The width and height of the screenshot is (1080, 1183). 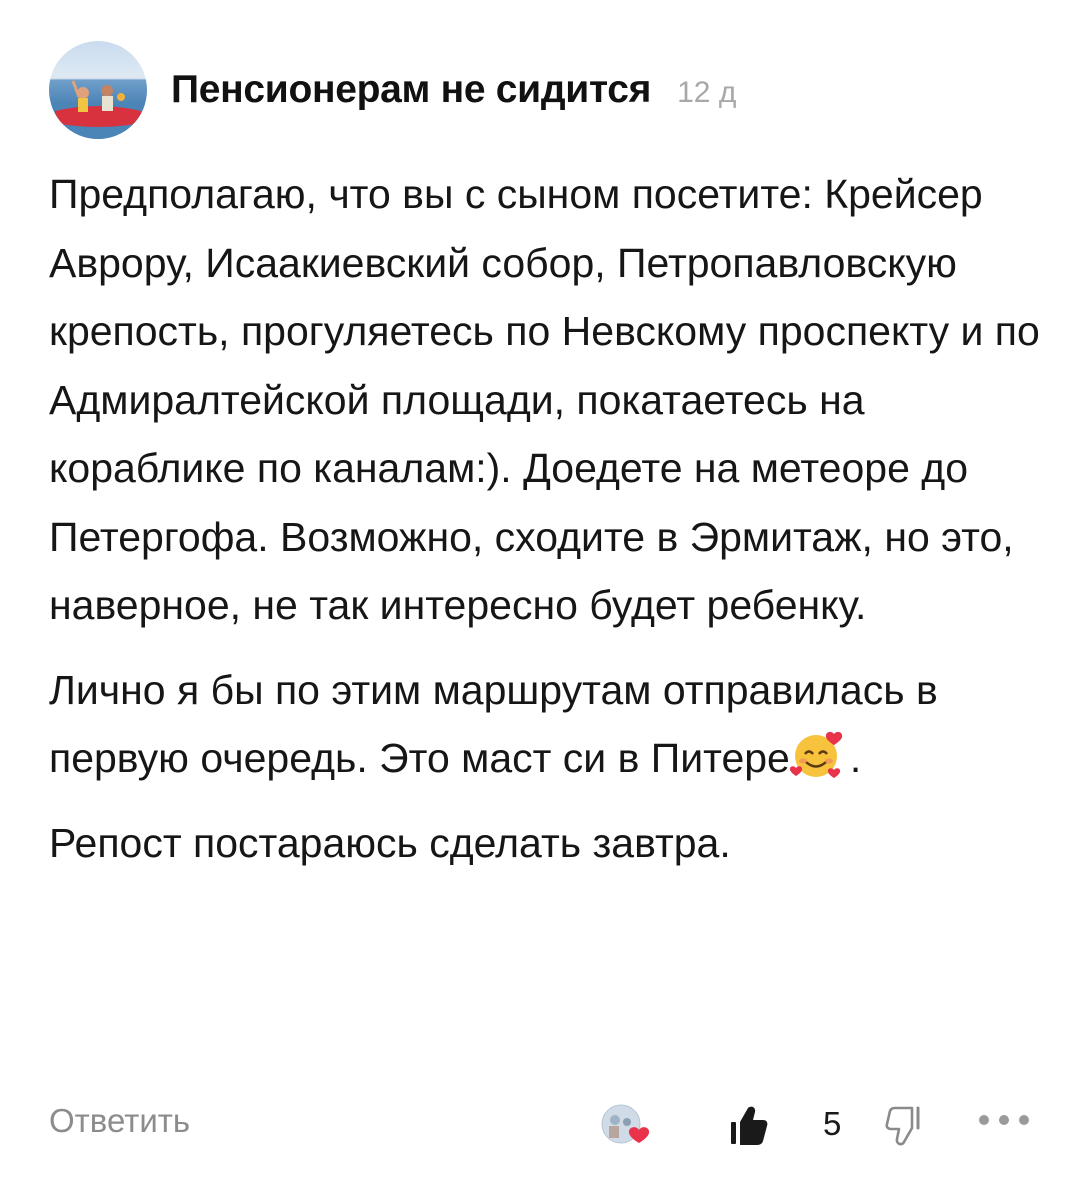 What do you see at coordinates (749, 1125) in the screenshot?
I see `thumbs-up-icon` at bounding box center [749, 1125].